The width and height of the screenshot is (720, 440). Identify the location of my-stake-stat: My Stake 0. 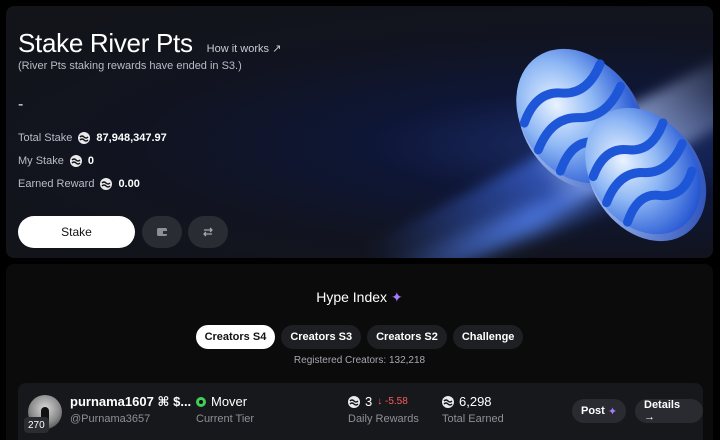
(56, 161).